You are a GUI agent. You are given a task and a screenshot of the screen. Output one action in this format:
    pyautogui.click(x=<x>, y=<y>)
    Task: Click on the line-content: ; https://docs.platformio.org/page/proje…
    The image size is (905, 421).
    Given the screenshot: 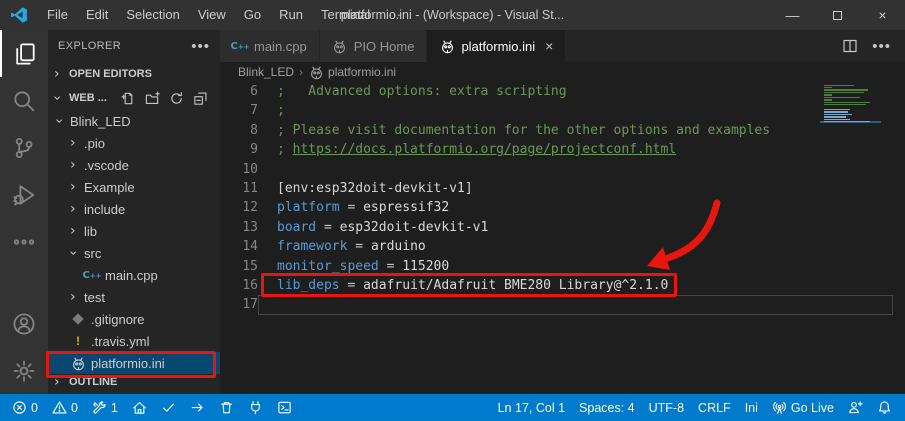 What is the action you would take?
    pyautogui.click(x=477, y=150)
    